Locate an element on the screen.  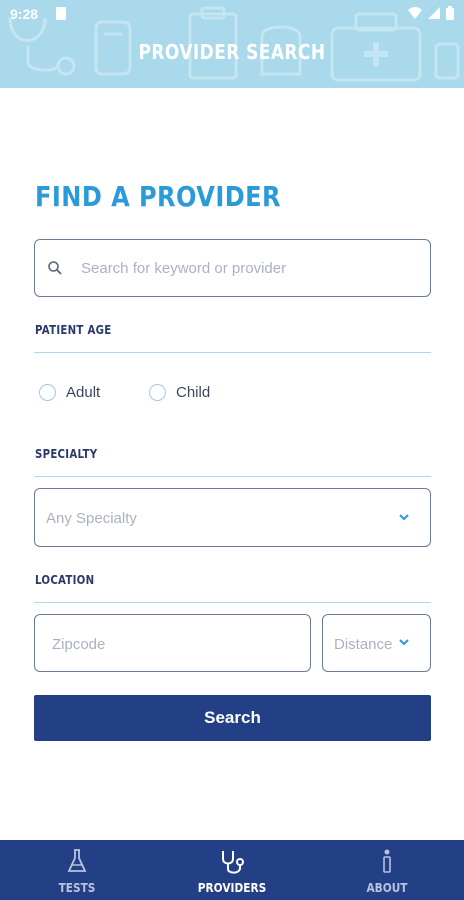
radio-adult: Adult is located at coordinates (69, 392).